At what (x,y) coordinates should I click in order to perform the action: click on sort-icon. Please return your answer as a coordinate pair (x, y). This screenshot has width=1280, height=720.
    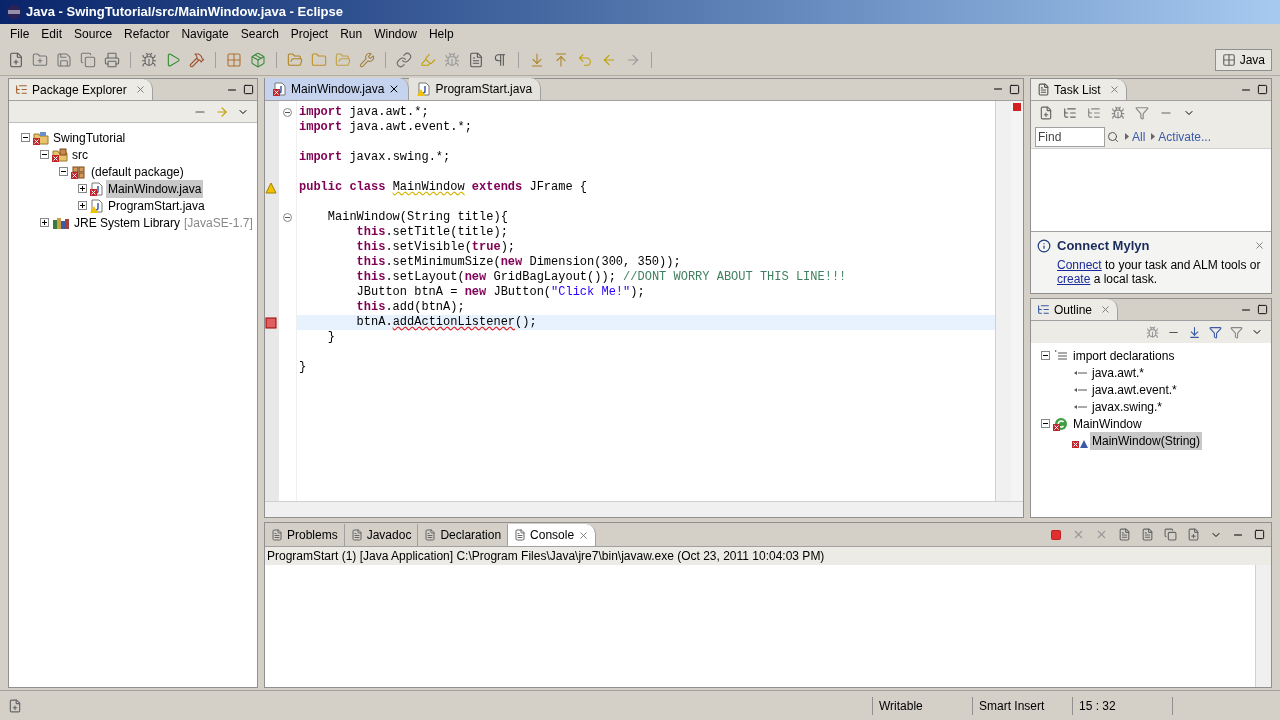
    Looking at the image, I should click on (1194, 332).